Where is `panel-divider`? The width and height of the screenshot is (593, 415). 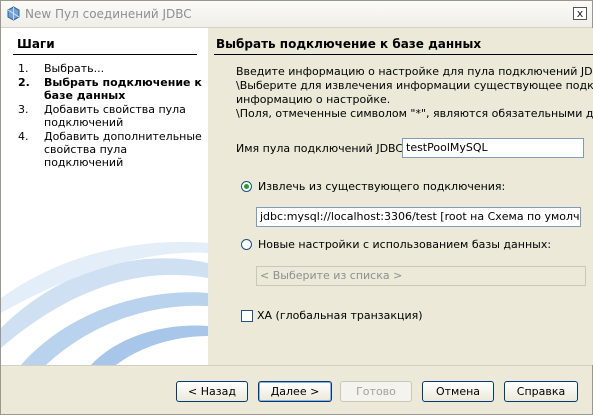 panel-divider is located at coordinates (403, 54).